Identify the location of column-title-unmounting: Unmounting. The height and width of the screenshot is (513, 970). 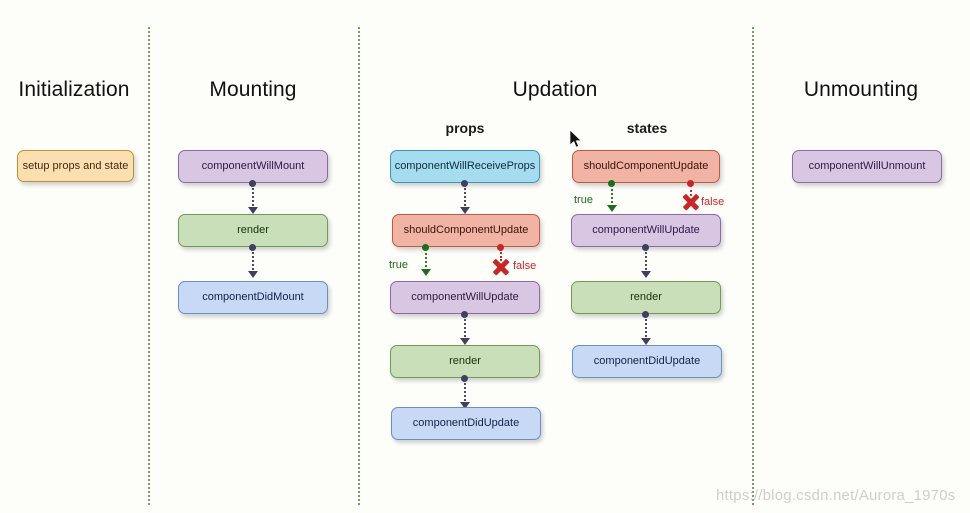
(861, 89).